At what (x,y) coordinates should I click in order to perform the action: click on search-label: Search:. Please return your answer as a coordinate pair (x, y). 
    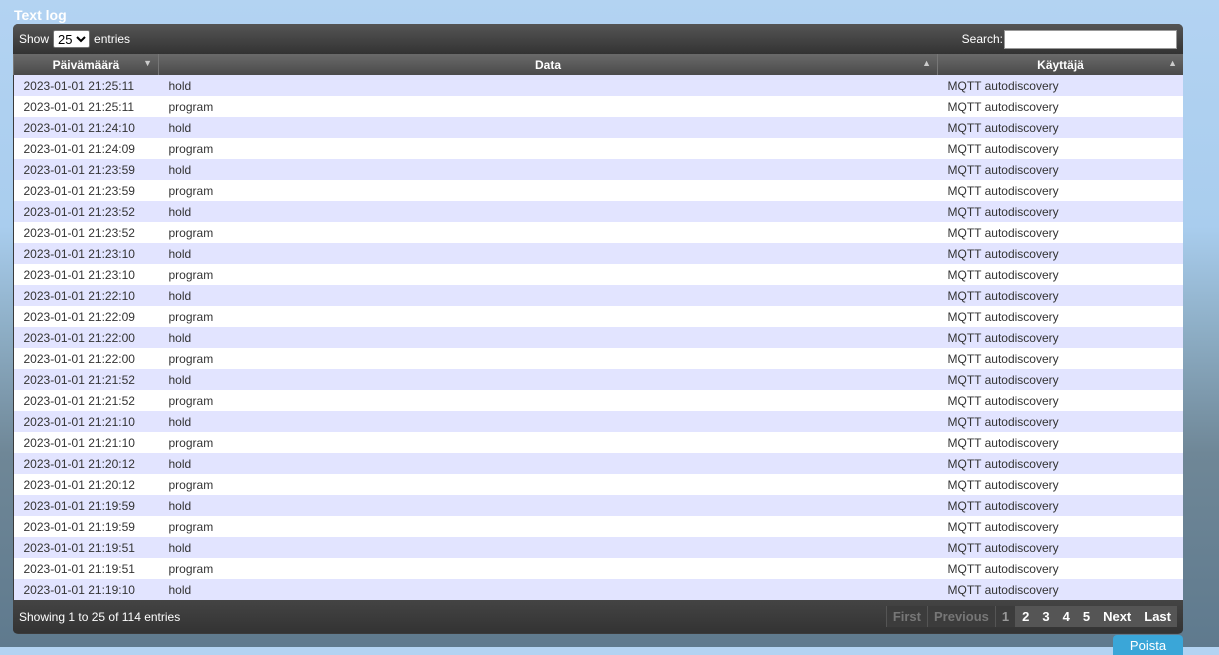
    Looking at the image, I should click on (982, 39).